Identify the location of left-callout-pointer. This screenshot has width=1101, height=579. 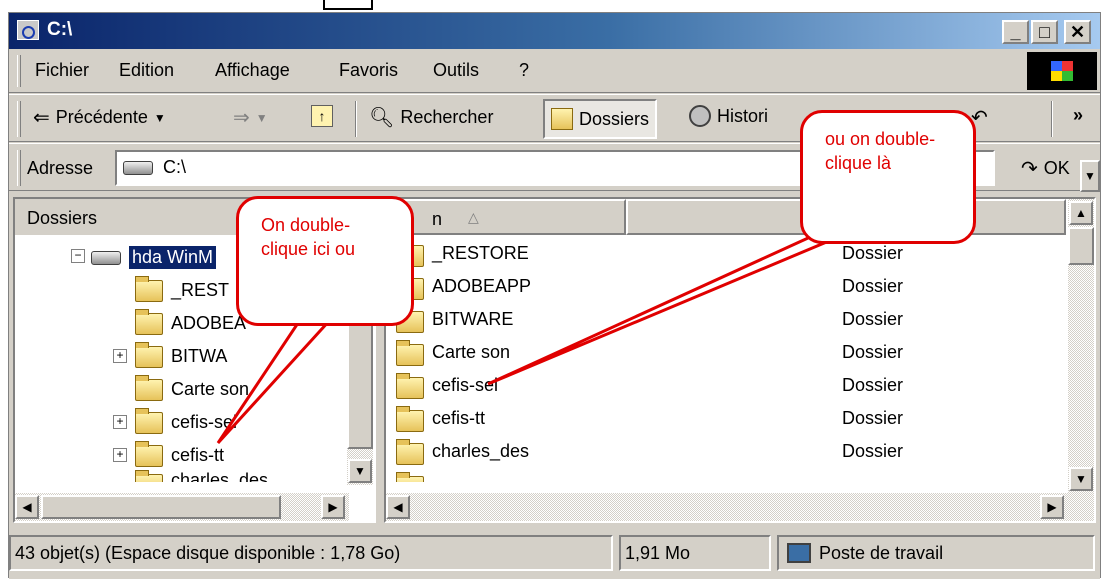
(275, 381).